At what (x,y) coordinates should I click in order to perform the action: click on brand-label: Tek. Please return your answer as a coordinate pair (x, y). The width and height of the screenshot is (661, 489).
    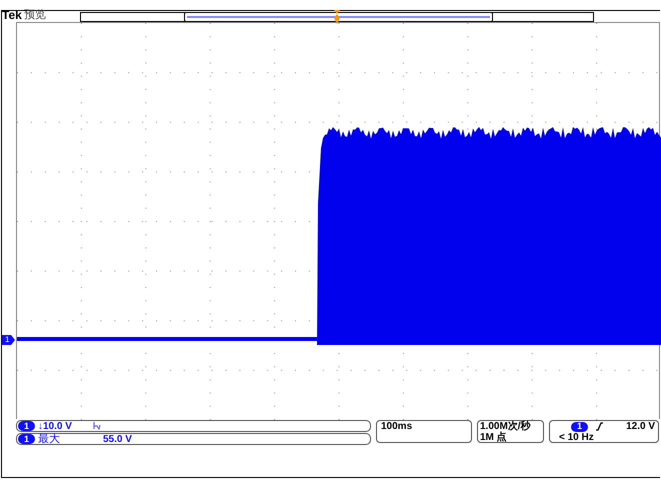
    Looking at the image, I should click on (12, 15).